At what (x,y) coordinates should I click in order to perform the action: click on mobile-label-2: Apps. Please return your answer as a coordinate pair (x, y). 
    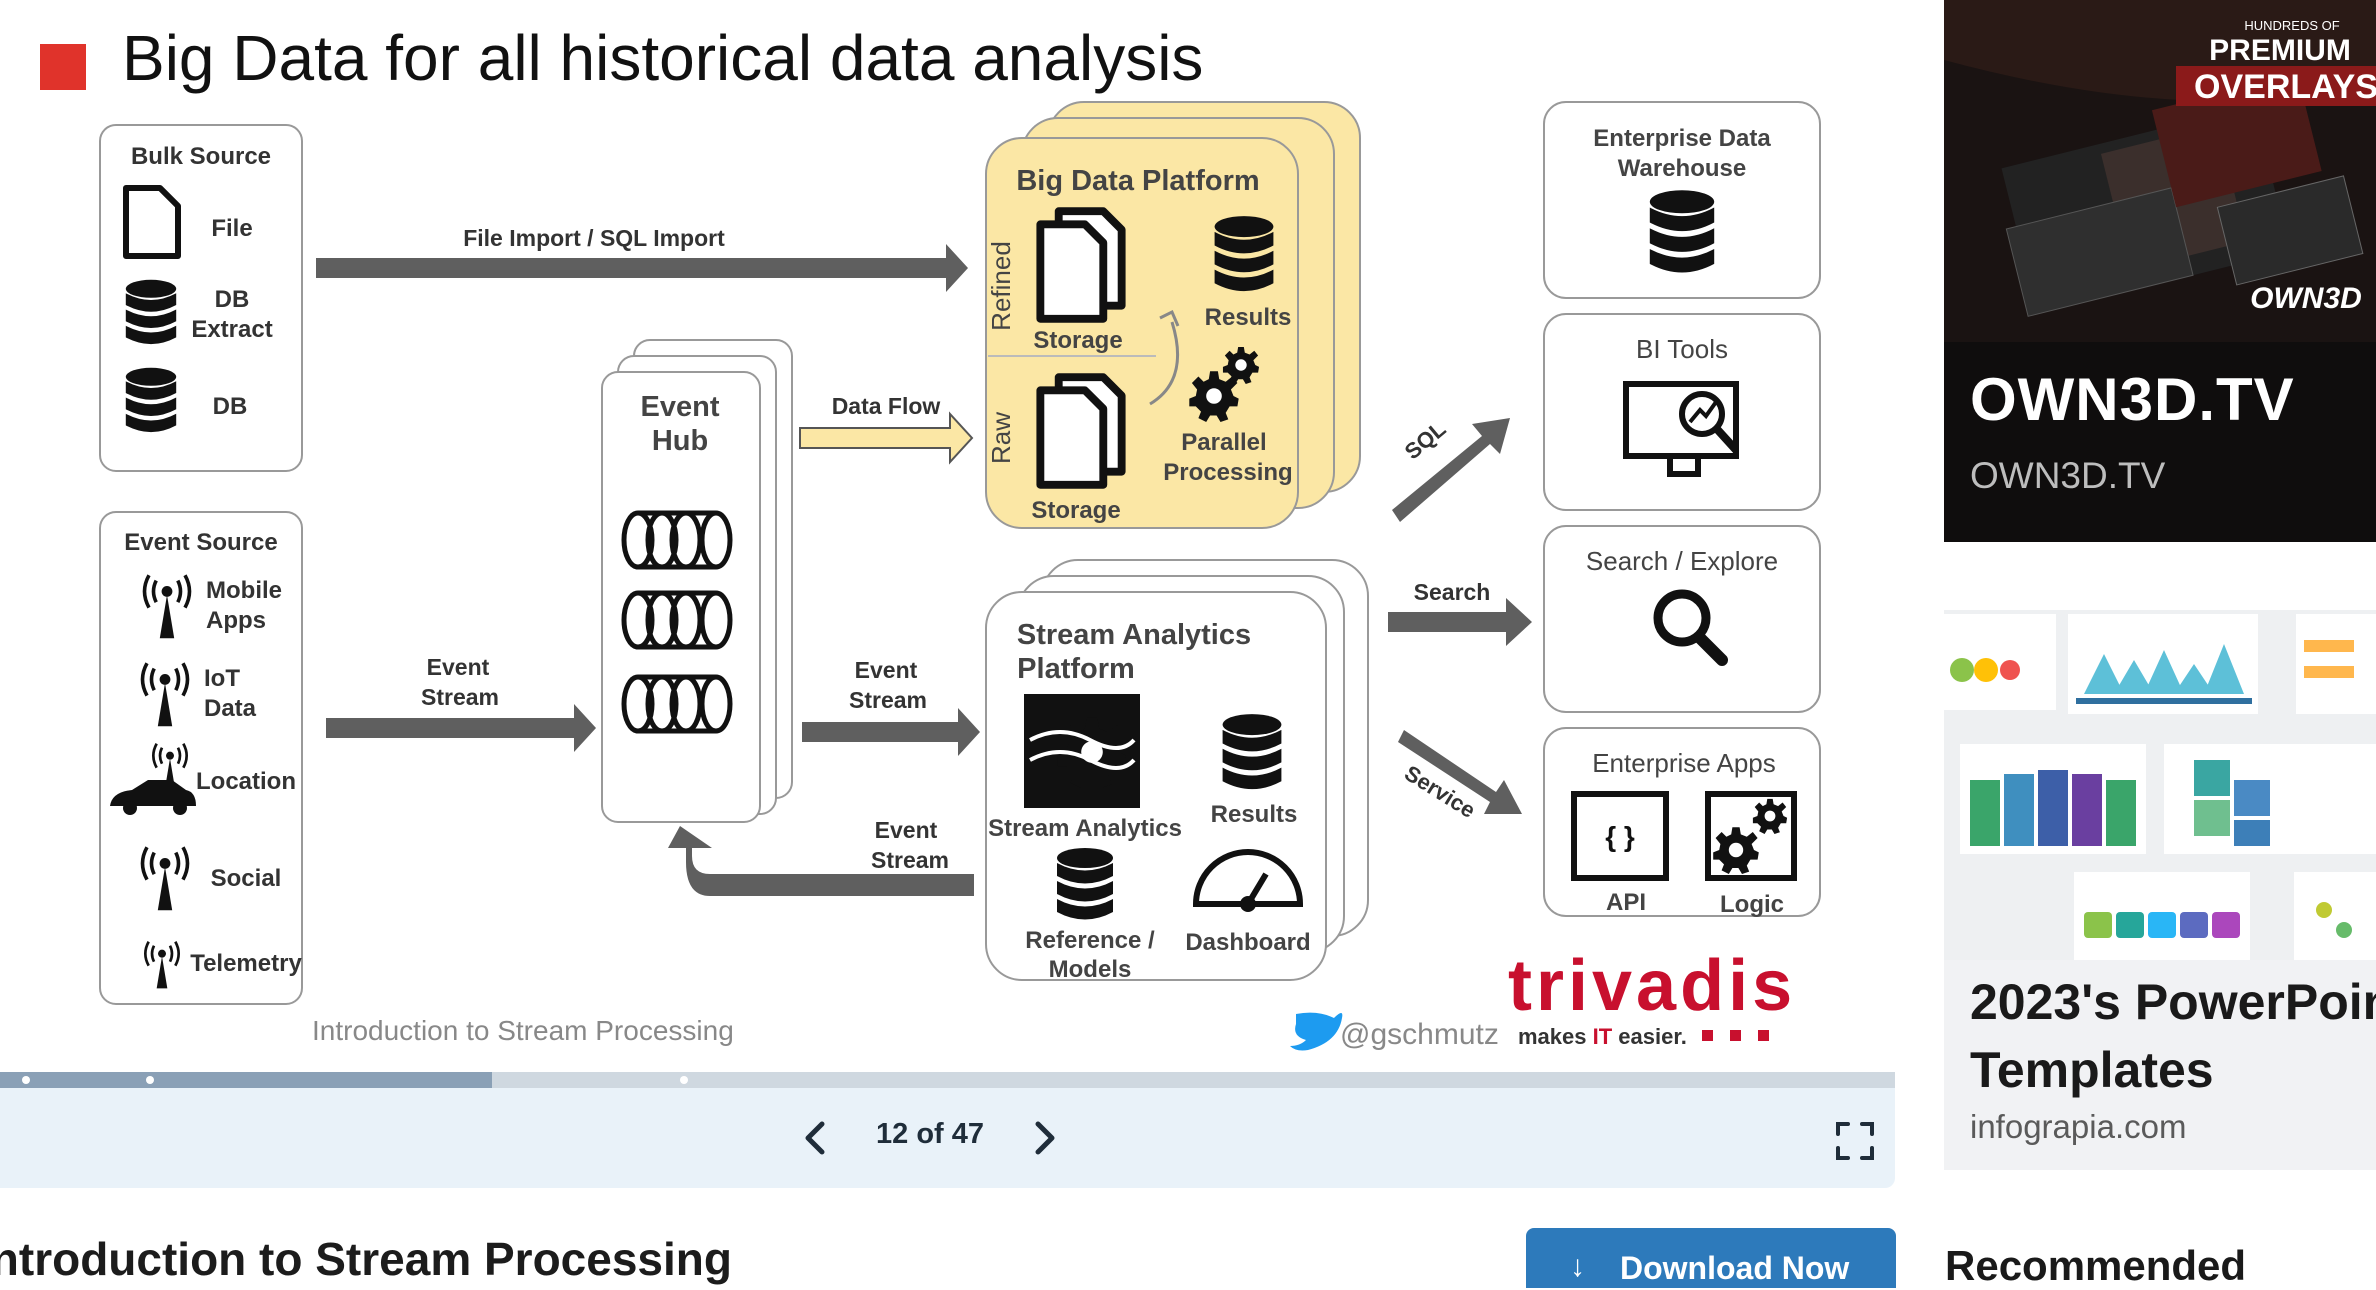
    Looking at the image, I should click on (236, 620).